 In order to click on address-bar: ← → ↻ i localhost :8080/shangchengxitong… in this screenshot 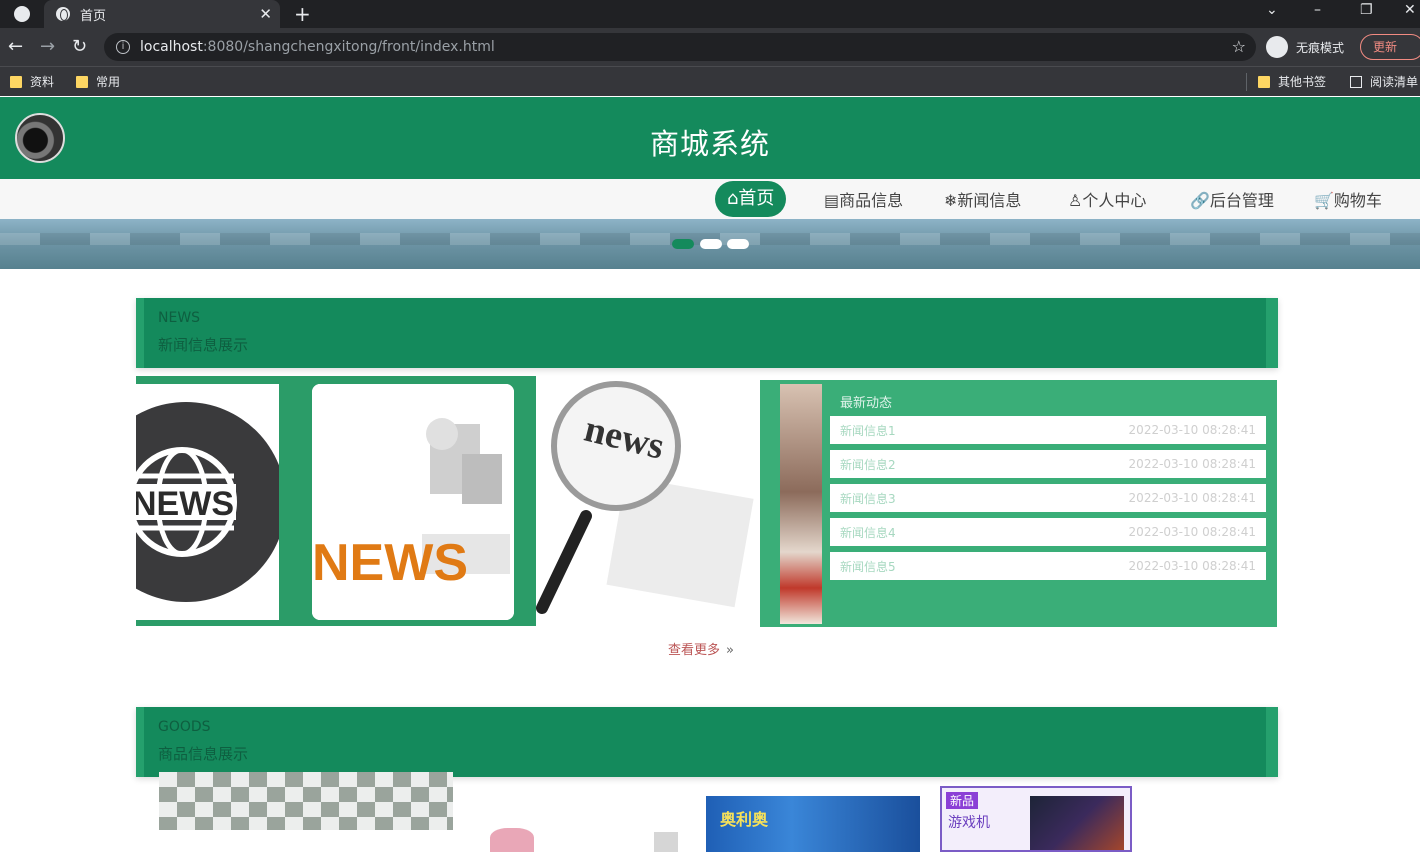, I will do `click(710, 47)`.